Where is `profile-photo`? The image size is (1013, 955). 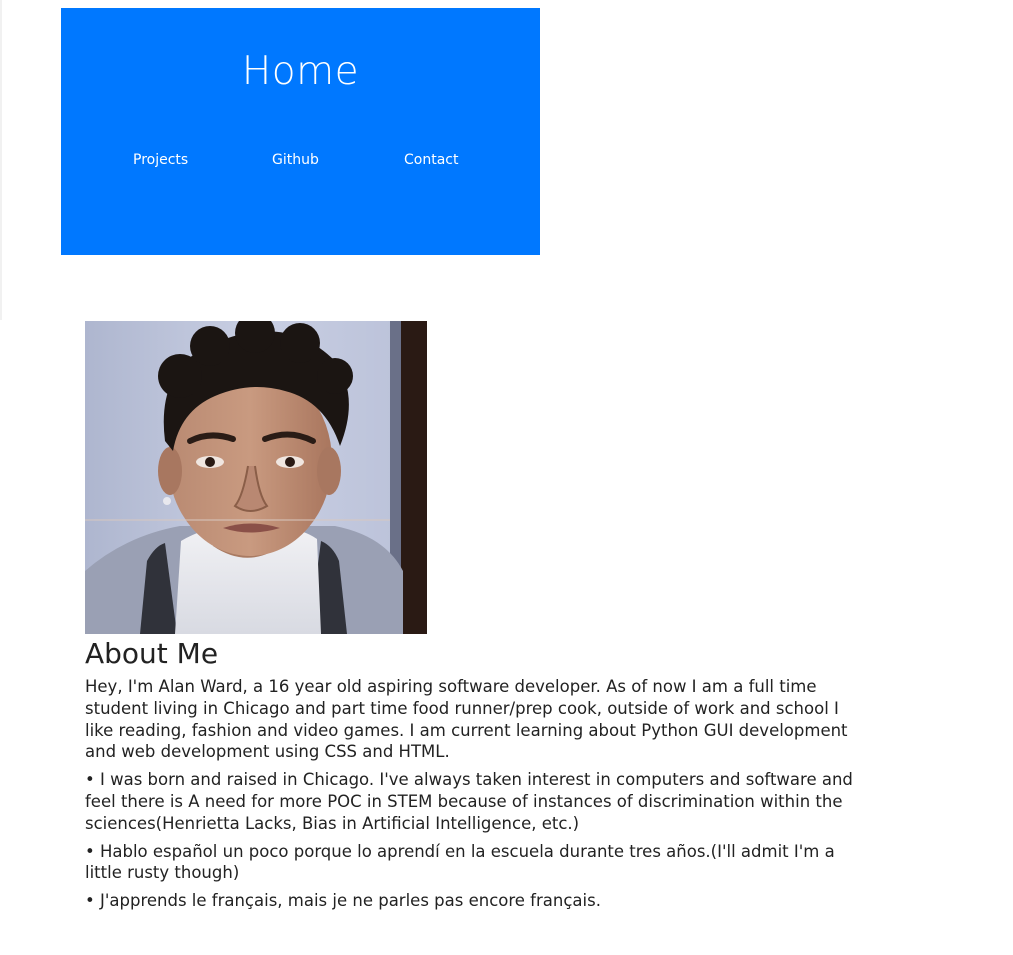
profile-photo is located at coordinates (256, 477).